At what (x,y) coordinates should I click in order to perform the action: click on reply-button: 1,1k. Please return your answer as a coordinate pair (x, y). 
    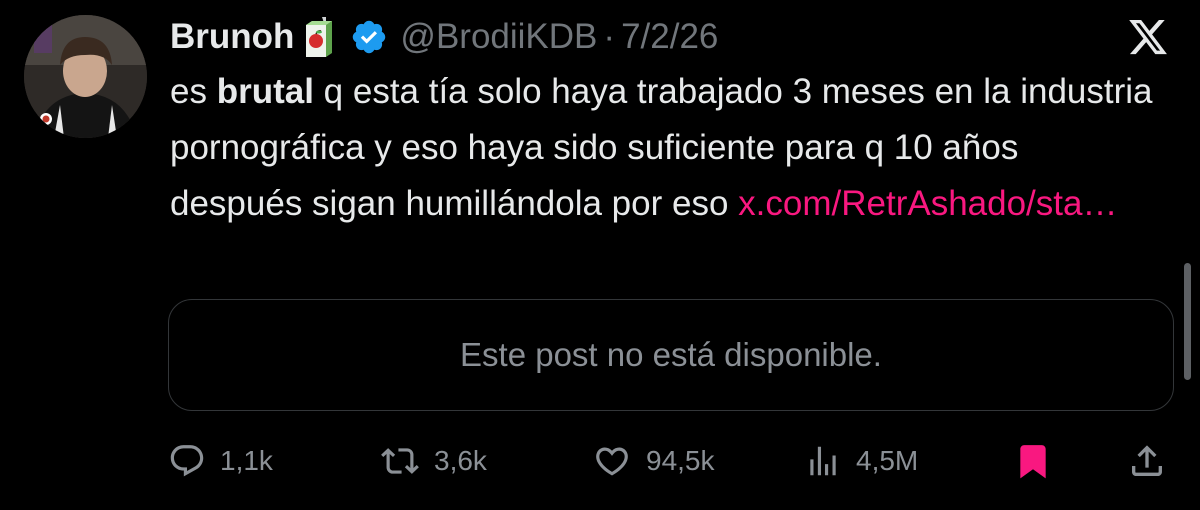
    Looking at the image, I should click on (220, 461).